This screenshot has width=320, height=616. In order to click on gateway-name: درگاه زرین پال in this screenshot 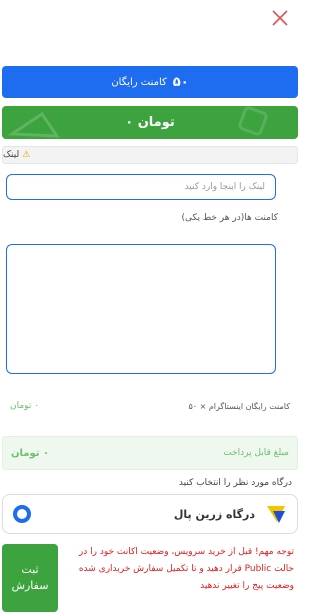, I will do `click(214, 514)`.